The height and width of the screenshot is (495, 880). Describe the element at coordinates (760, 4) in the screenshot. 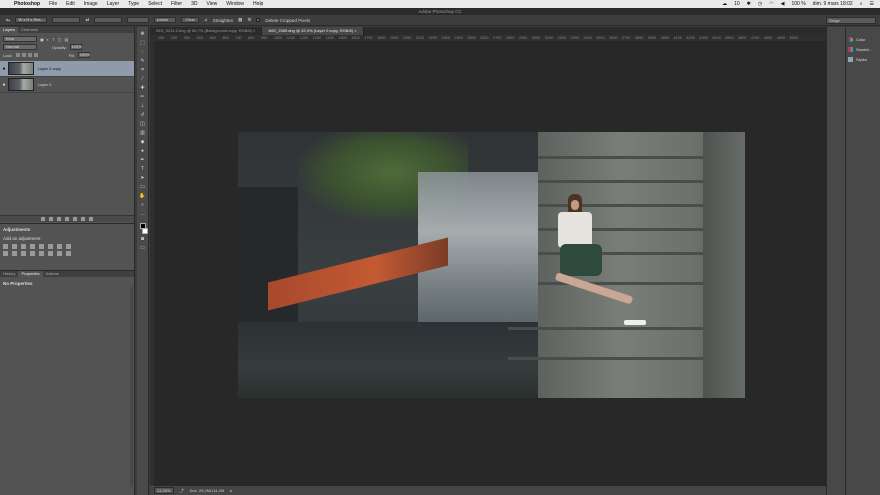

I see `clock-icon: ◷` at that location.